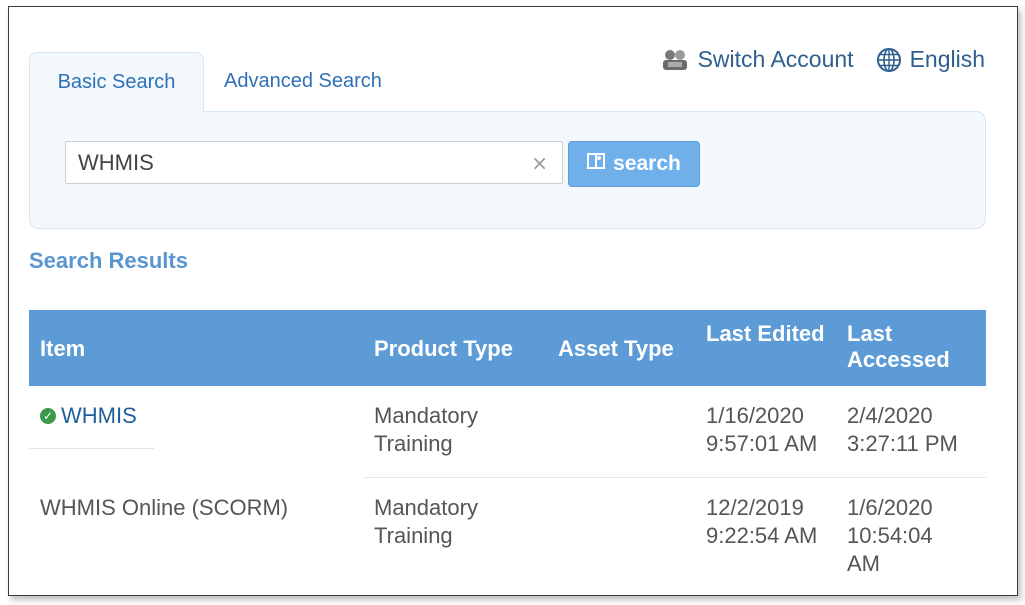 The image size is (1025, 605). I want to click on column-header-asset-type: Asset Type, so click(616, 349).